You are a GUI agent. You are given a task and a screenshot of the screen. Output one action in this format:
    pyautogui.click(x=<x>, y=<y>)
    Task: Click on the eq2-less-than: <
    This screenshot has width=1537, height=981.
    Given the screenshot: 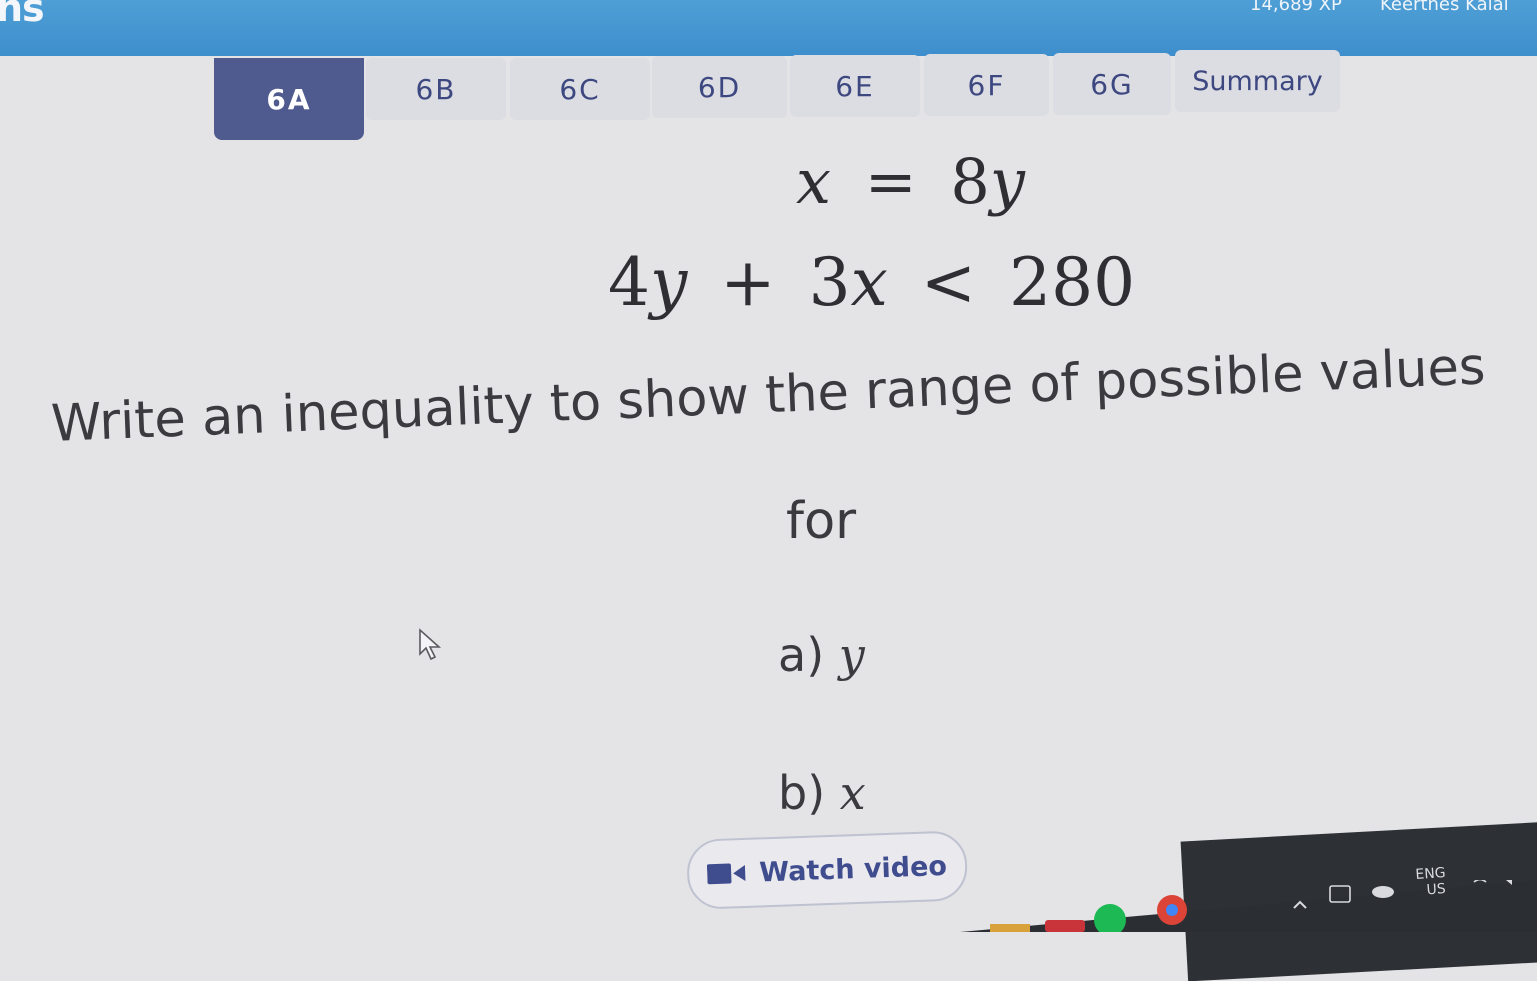 What is the action you would take?
    pyautogui.click(x=948, y=282)
    